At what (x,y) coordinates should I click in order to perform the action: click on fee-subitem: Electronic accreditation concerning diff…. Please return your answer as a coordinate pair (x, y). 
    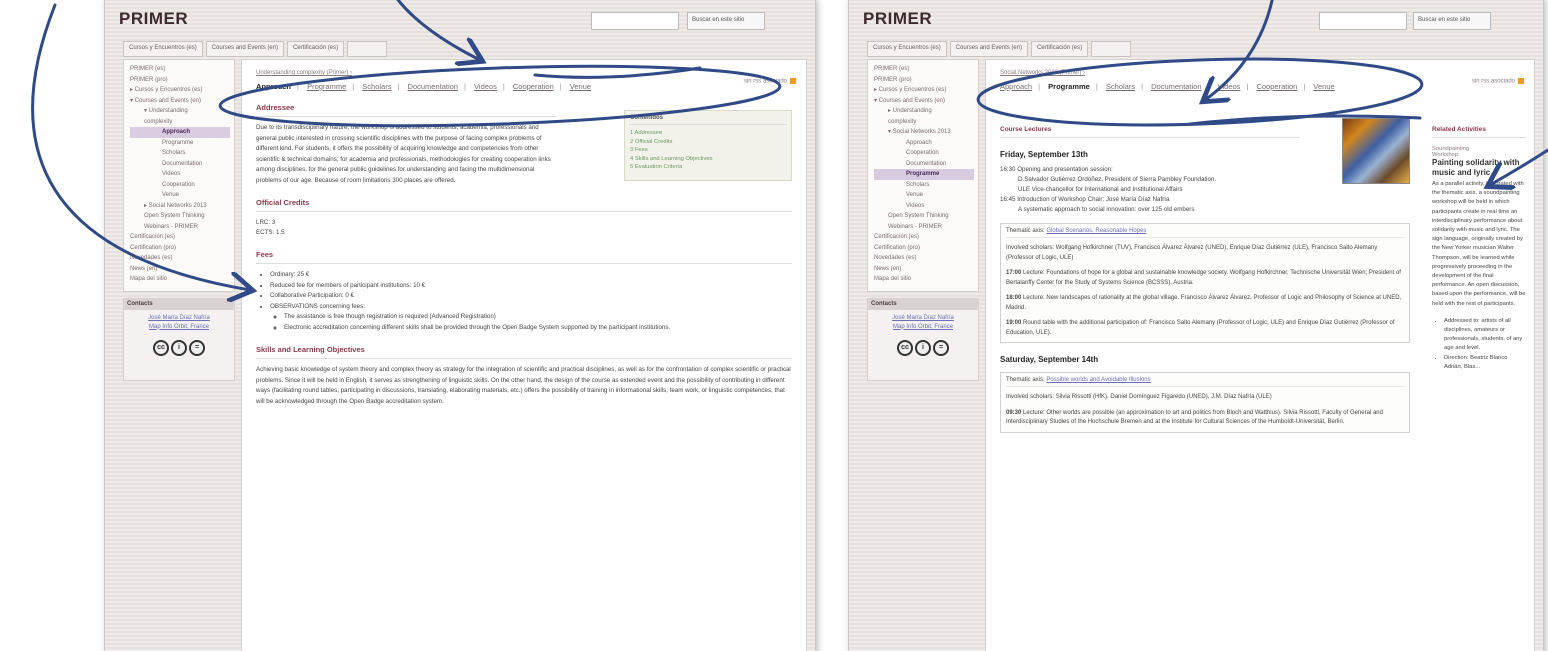
    Looking at the image, I should click on (538, 328).